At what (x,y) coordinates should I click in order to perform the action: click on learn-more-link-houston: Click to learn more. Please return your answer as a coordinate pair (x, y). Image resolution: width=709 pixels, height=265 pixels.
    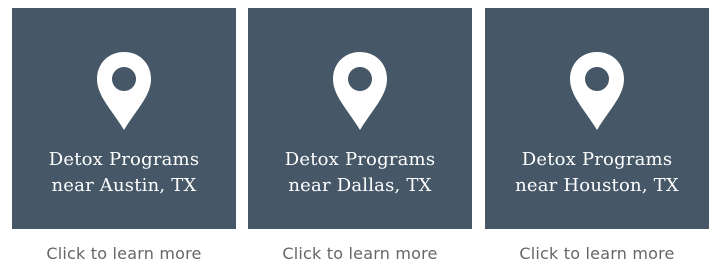
    Looking at the image, I should click on (597, 254).